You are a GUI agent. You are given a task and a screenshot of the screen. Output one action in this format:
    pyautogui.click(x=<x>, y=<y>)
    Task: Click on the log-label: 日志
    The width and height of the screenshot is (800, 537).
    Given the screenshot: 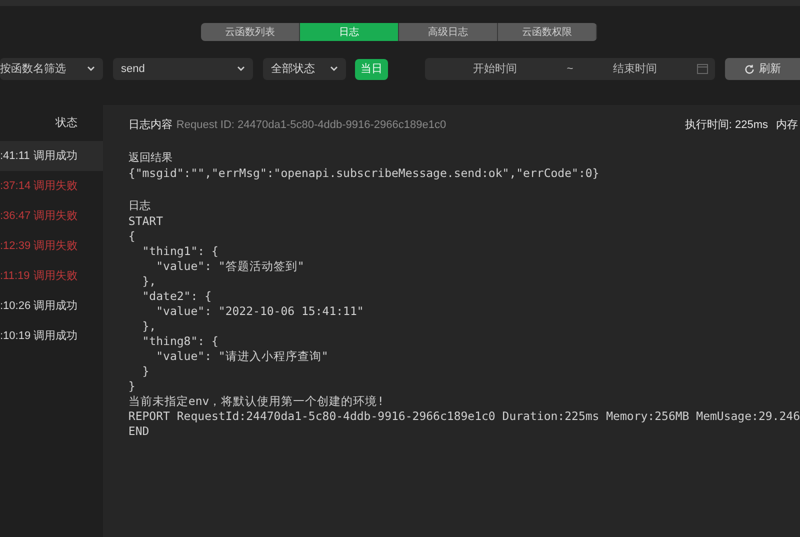 What is the action you would take?
    pyautogui.click(x=140, y=206)
    